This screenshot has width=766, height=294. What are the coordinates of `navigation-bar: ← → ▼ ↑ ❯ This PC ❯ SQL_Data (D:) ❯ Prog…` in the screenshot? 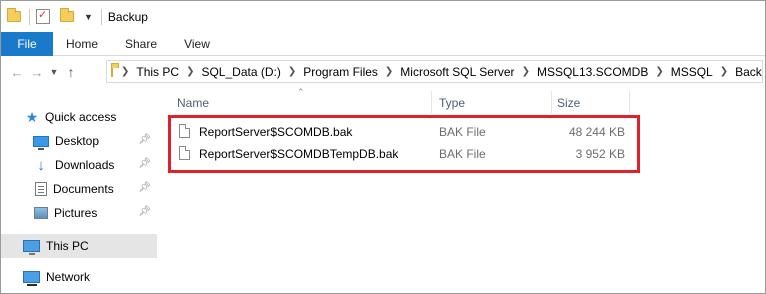 It's located at (383, 72).